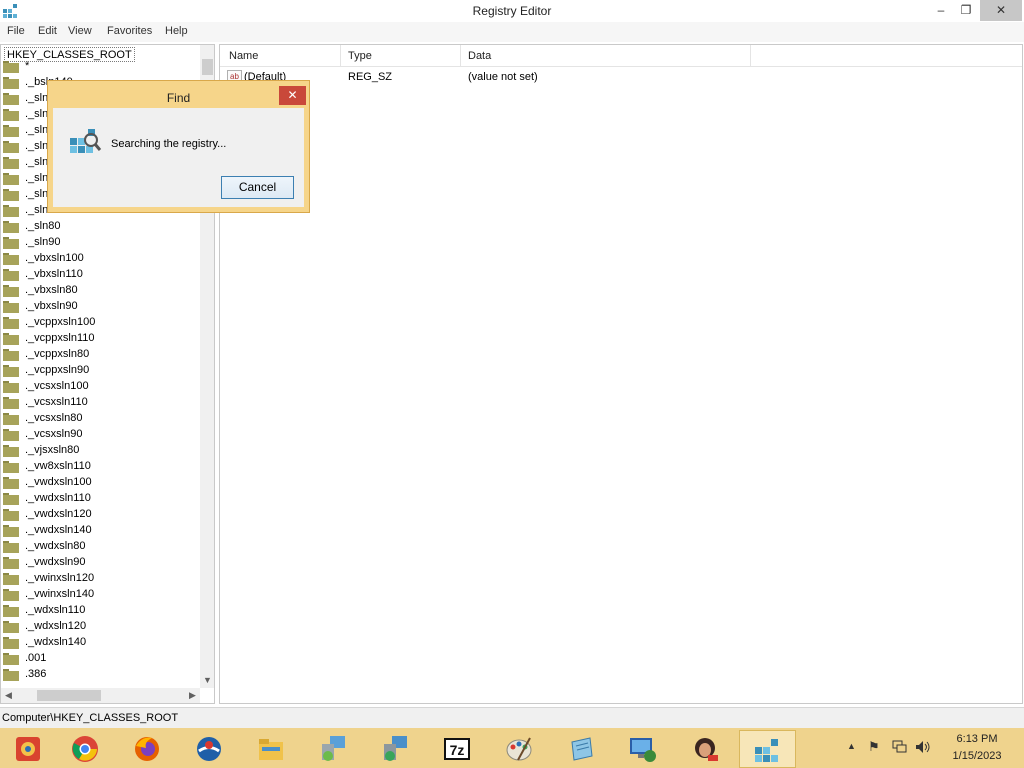 This screenshot has width=1024, height=768. What do you see at coordinates (129, 31) in the screenshot?
I see `menu-favorites: Favorites` at bounding box center [129, 31].